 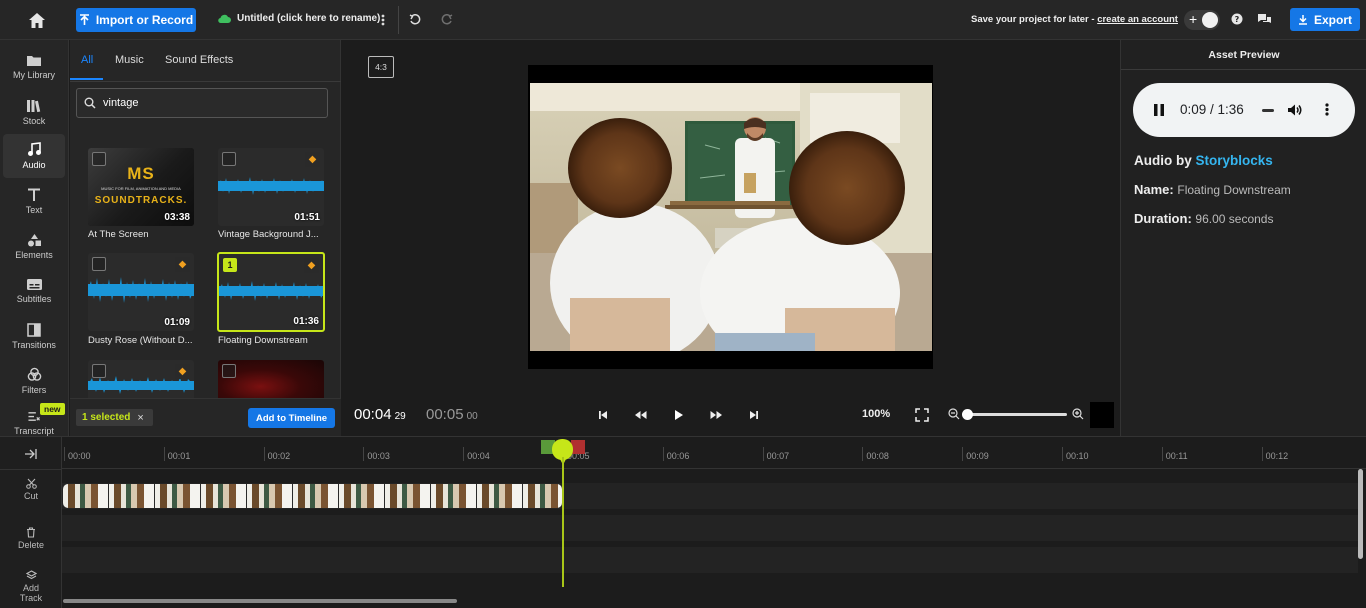 I want to click on rail-item-subtitles: Subtitles, so click(x=34, y=291).